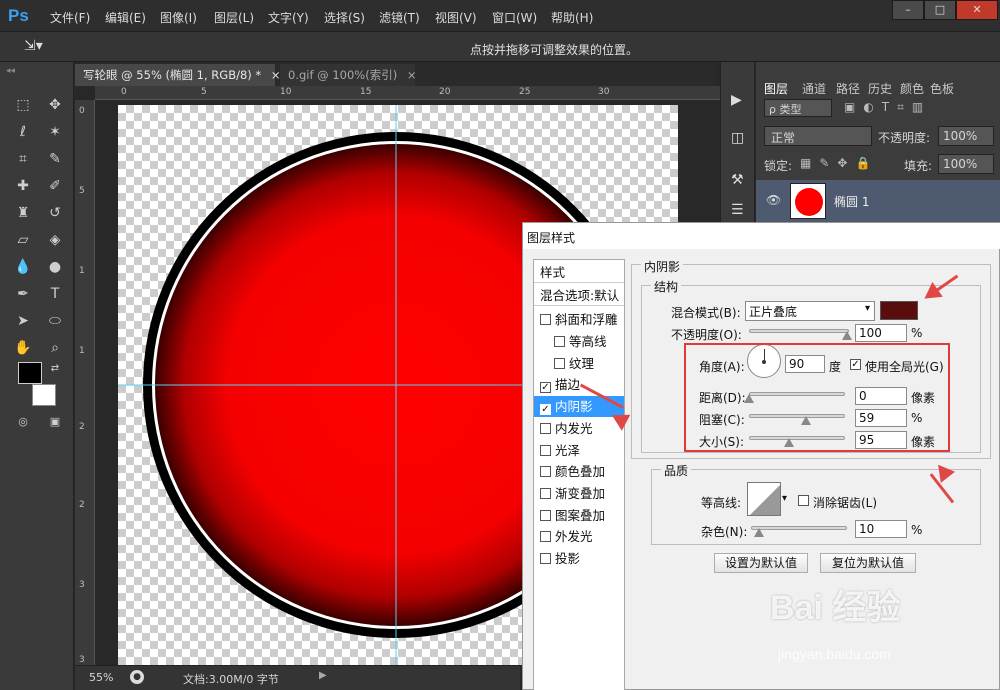 The image size is (1000, 690). Describe the element at coordinates (579, 536) in the screenshot. I see `style-outer-glow: 外发光` at that location.